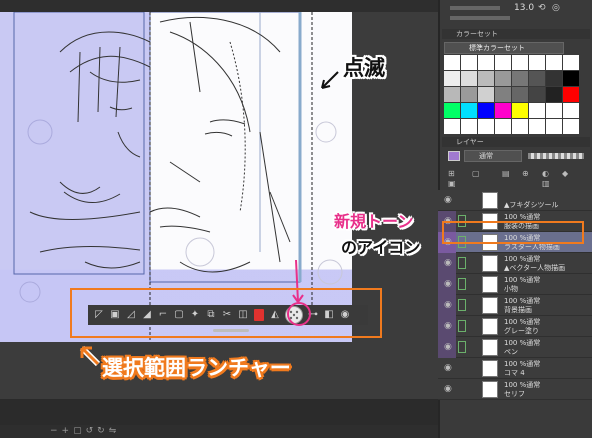 The width and height of the screenshot is (592, 438). I want to click on layer-row: ◉ 100 %通常 ▲ベクター人物描画, so click(515, 263).